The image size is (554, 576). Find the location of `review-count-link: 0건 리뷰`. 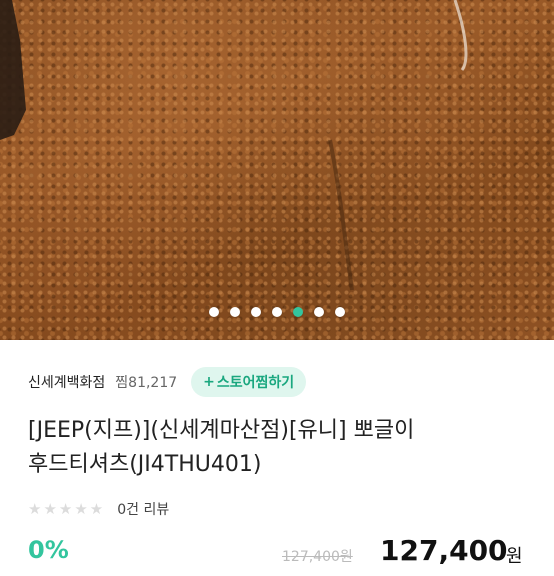

review-count-link: 0건 리뷰 is located at coordinates (143, 509).